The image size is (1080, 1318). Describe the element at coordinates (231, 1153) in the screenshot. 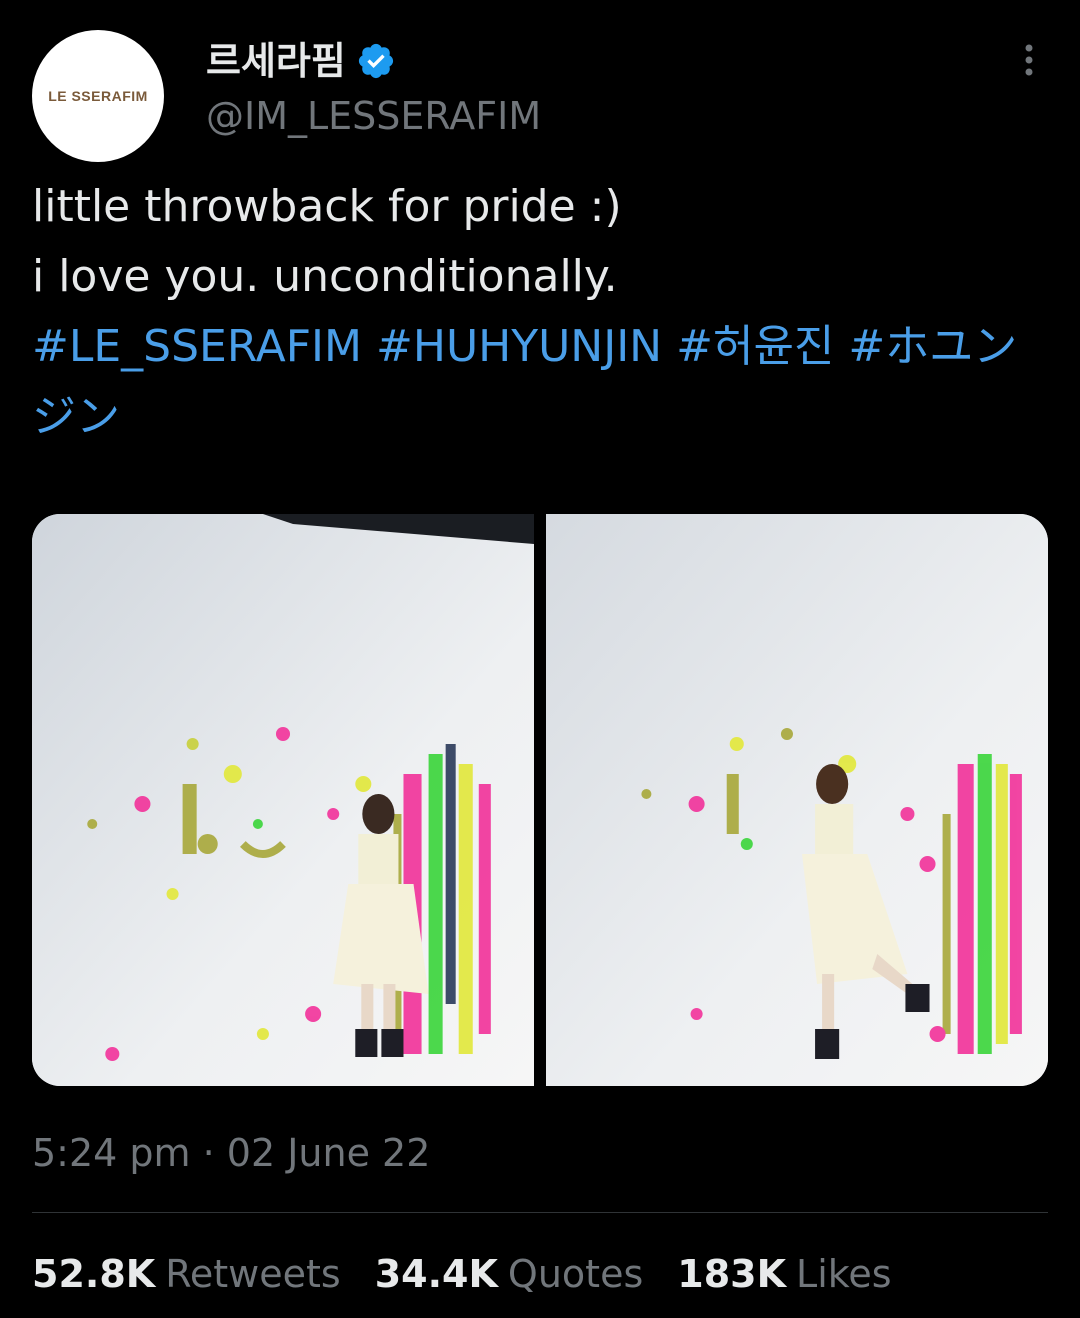

I see `tweet-timestamp: 5:24 pm · 02 June 22` at that location.